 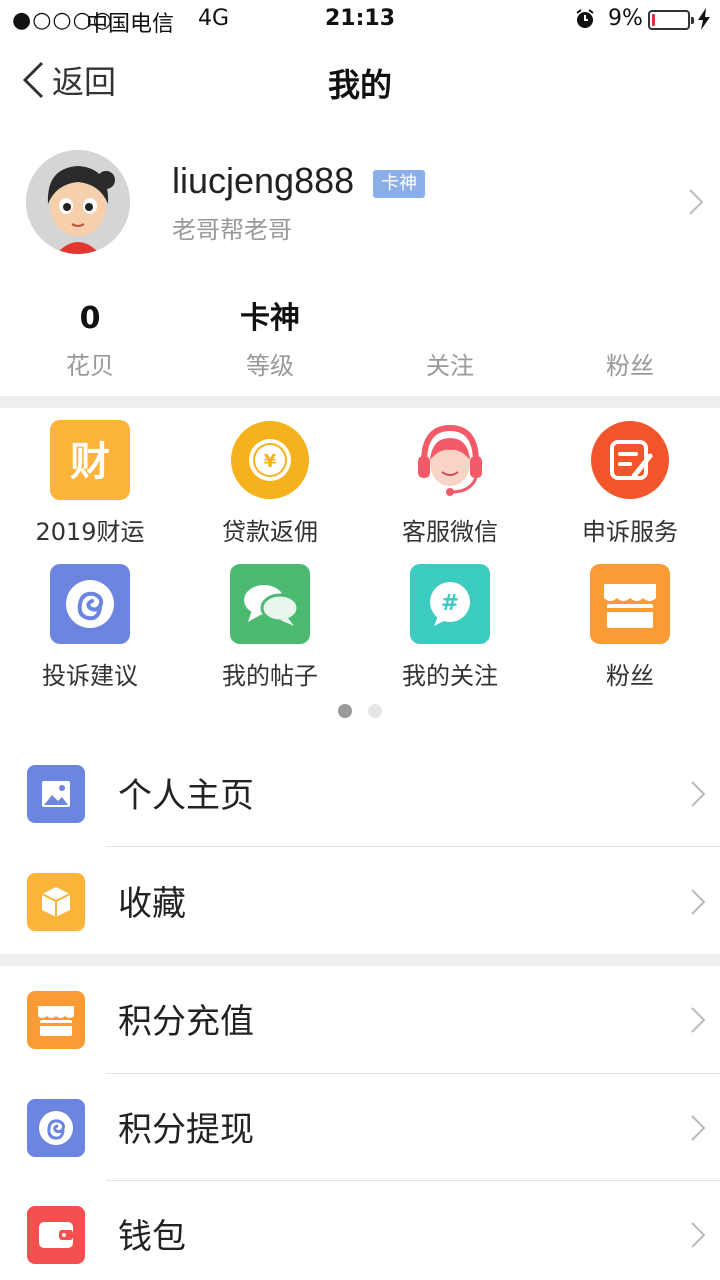 I want to click on divider, so click(x=413, y=846).